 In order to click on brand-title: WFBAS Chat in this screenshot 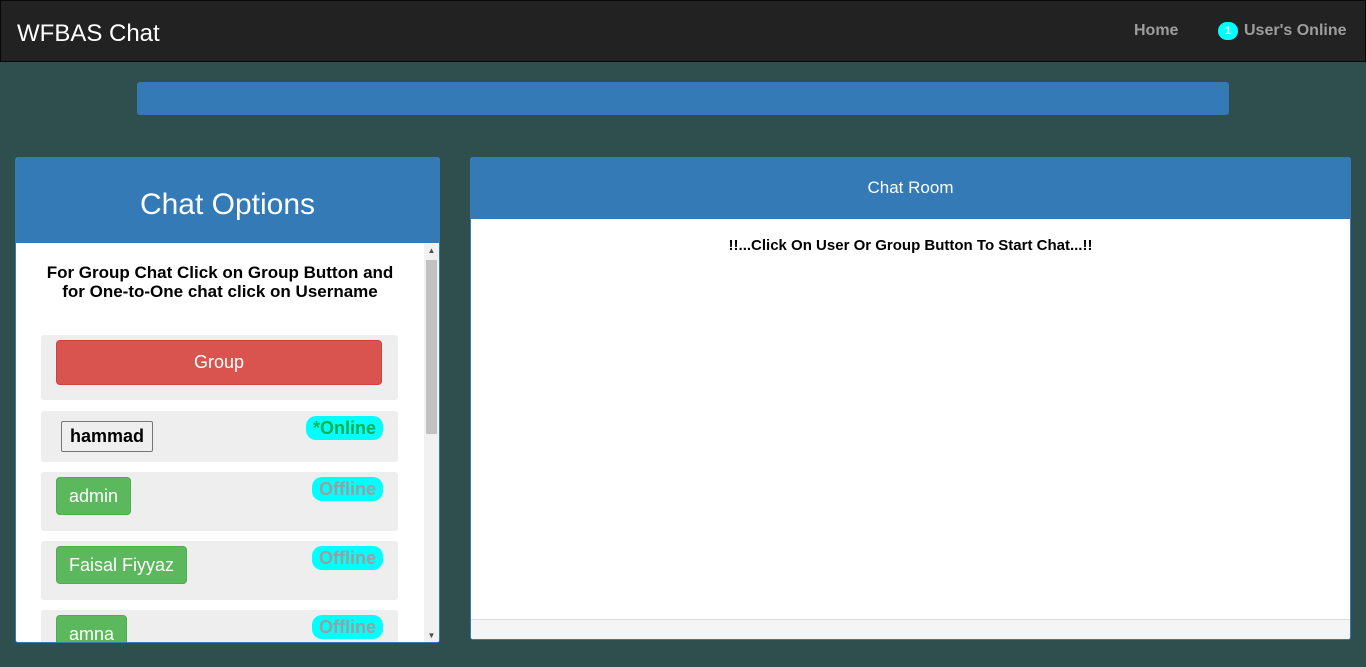, I will do `click(88, 34)`.